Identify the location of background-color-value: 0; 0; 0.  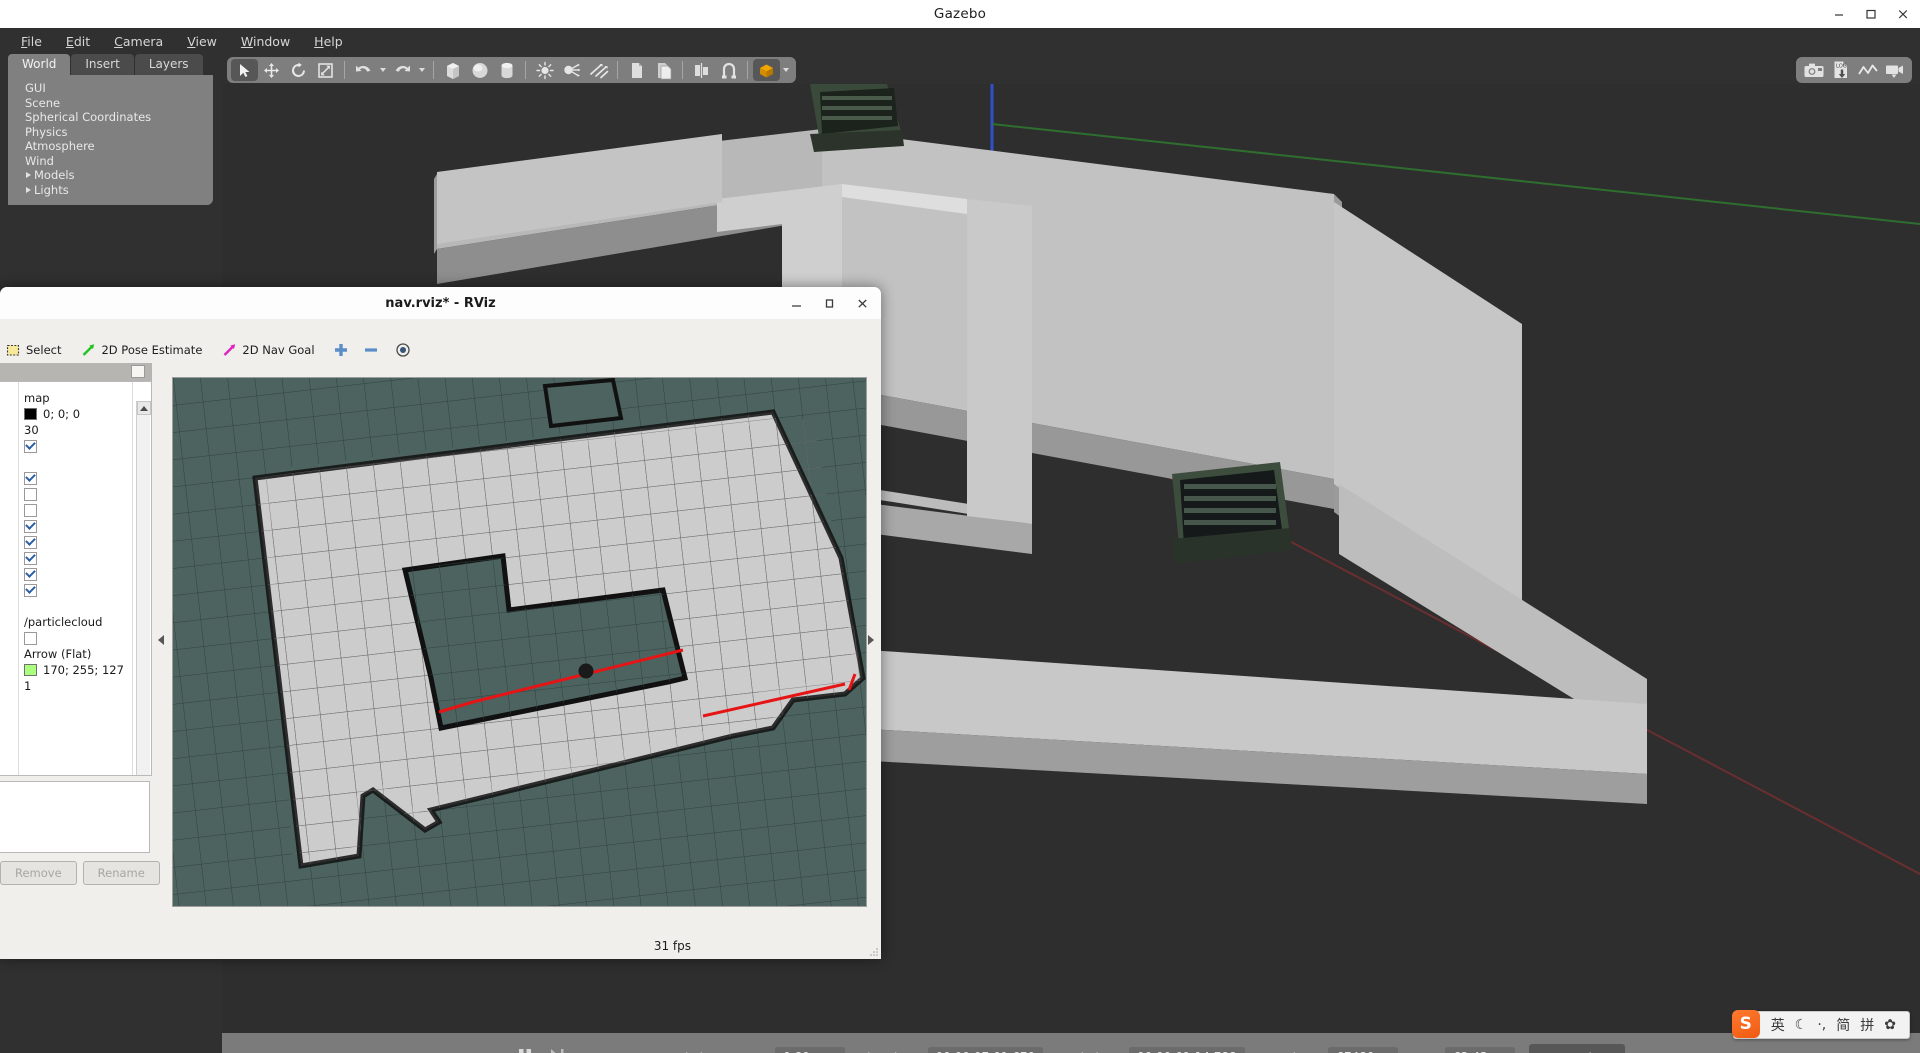
(79, 414).